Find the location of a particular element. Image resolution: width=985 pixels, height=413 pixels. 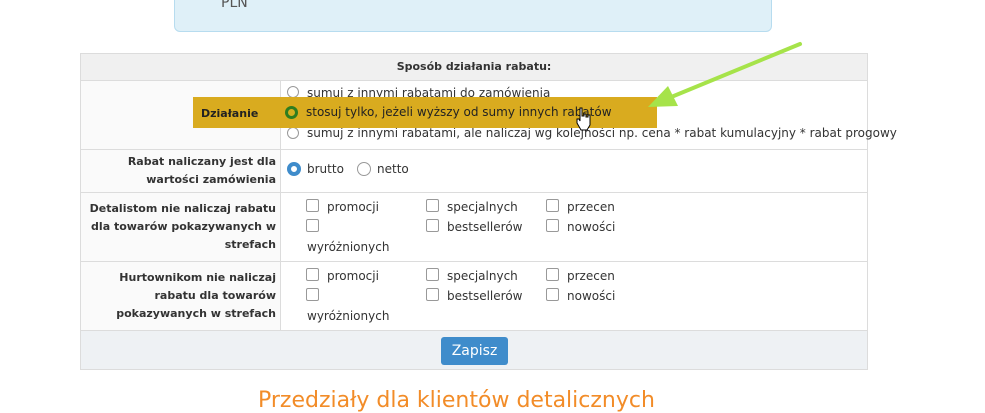

wholesale-featured-label: wyróżnionych is located at coordinates (348, 316).